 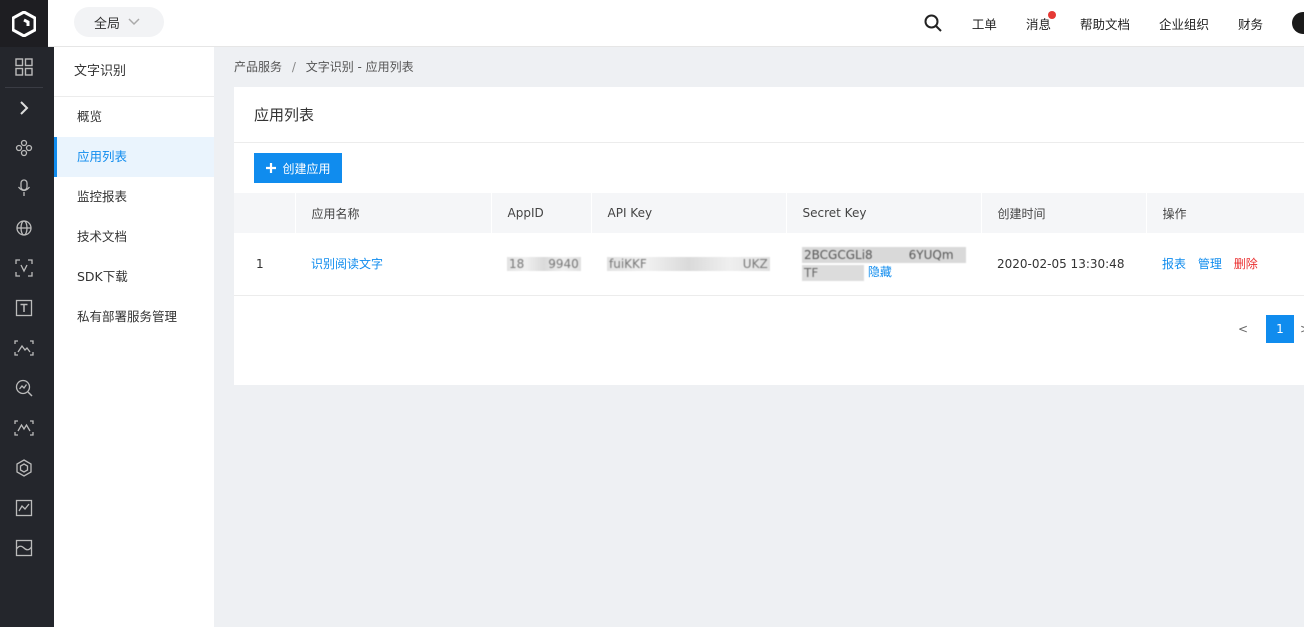 What do you see at coordinates (306, 168) in the screenshot?
I see `create-app-label: 创建应用` at bounding box center [306, 168].